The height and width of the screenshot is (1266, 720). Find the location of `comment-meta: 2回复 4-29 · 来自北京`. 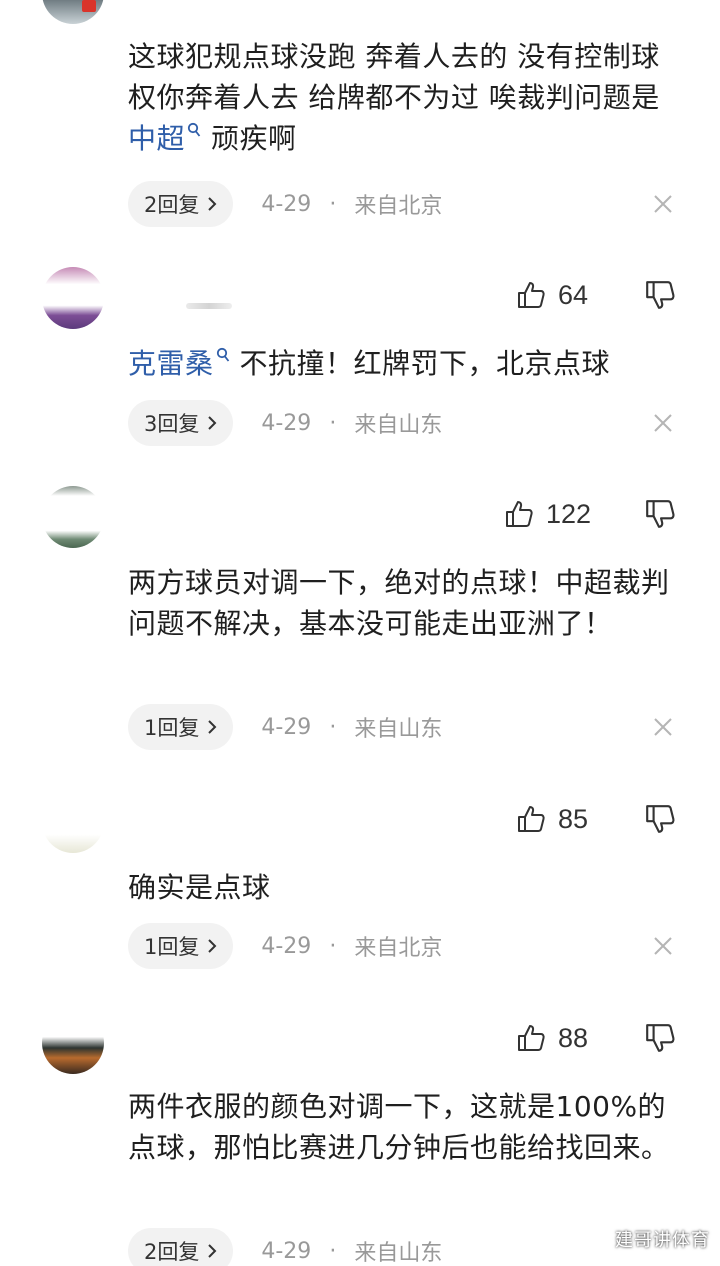

comment-meta: 2回复 4-29 · 来自北京 is located at coordinates (285, 204).